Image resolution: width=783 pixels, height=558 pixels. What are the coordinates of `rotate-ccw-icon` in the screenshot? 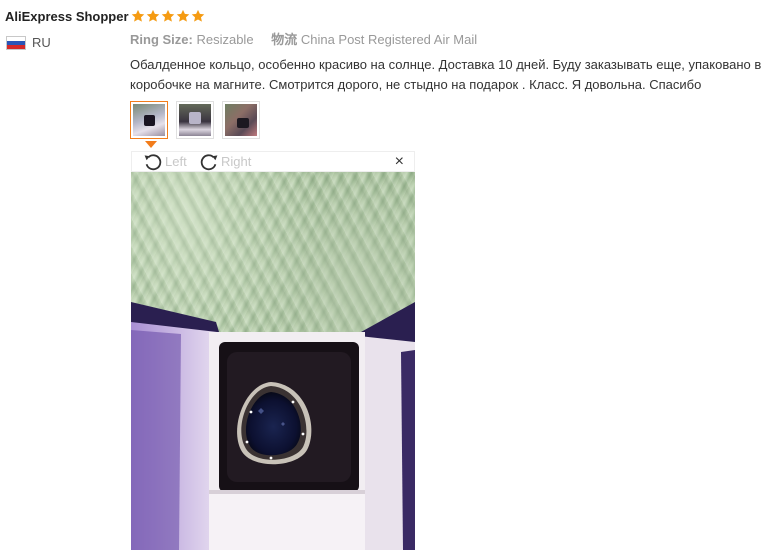 It's located at (153, 161).